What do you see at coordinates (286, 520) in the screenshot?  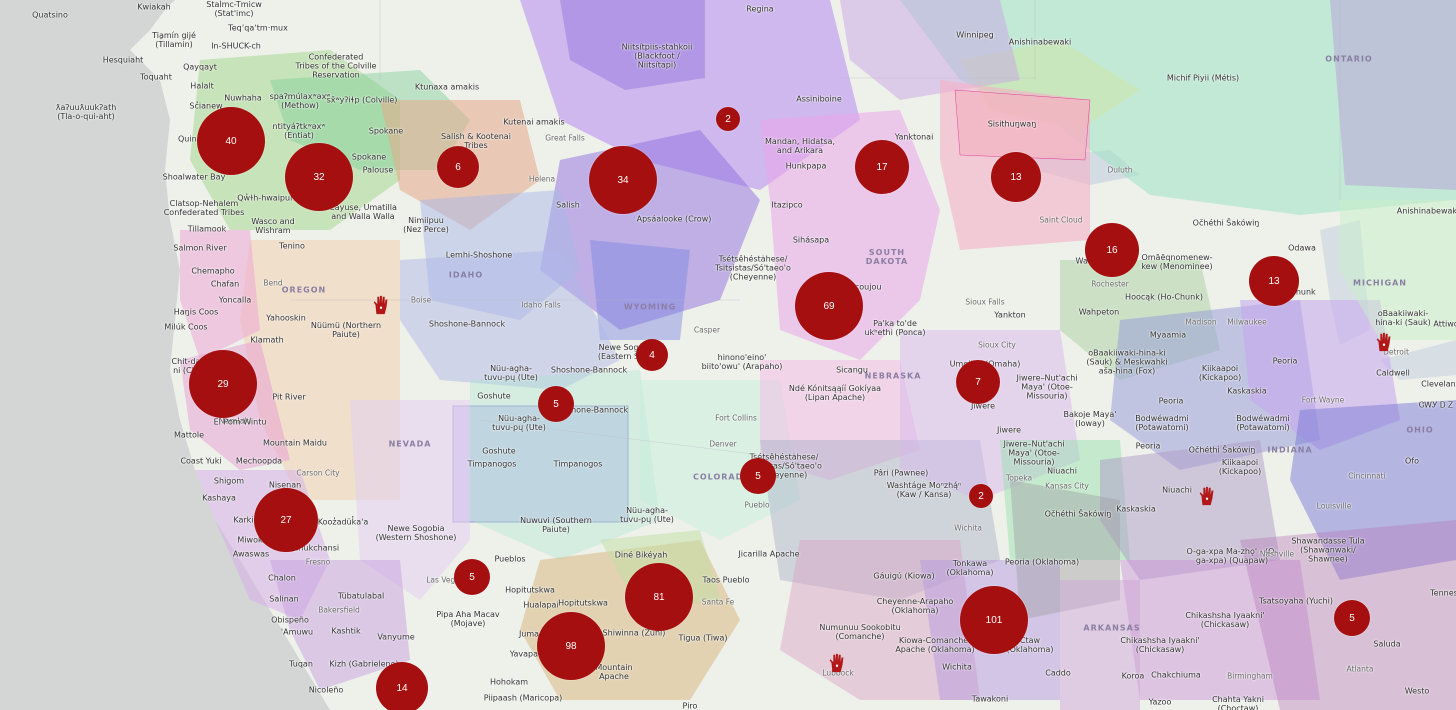 I see `cluster-marker: 27` at bounding box center [286, 520].